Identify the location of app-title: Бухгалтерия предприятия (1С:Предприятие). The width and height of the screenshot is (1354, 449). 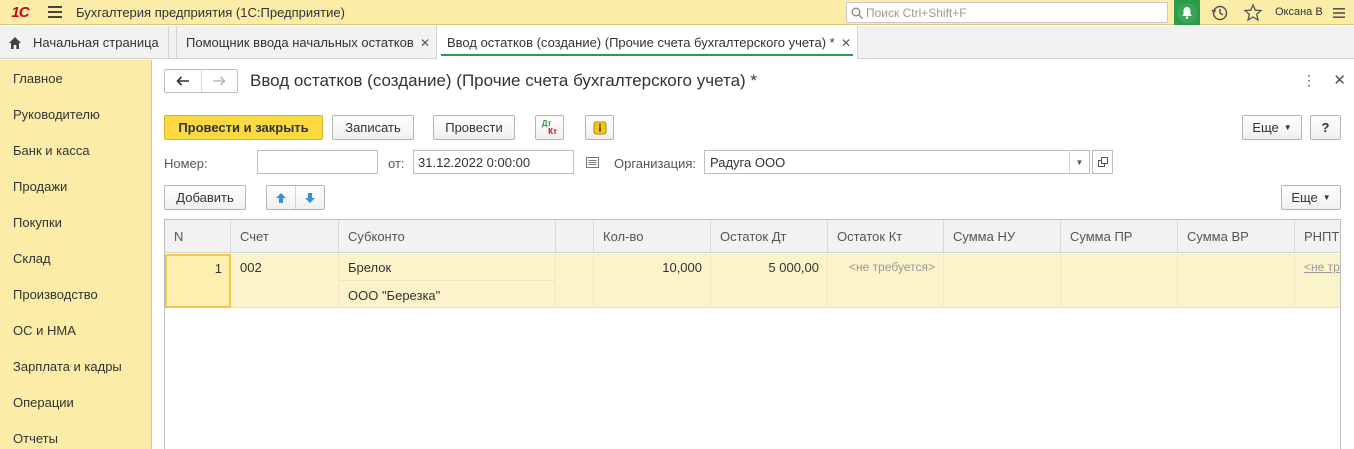
(210, 12).